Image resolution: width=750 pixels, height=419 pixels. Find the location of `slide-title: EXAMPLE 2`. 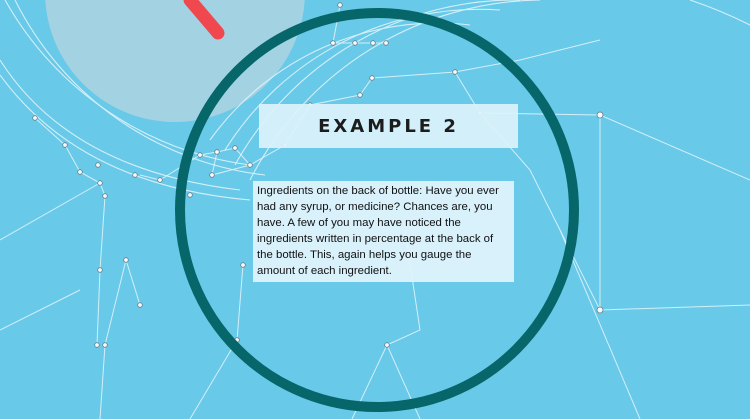

slide-title: EXAMPLE 2 is located at coordinates (388, 126).